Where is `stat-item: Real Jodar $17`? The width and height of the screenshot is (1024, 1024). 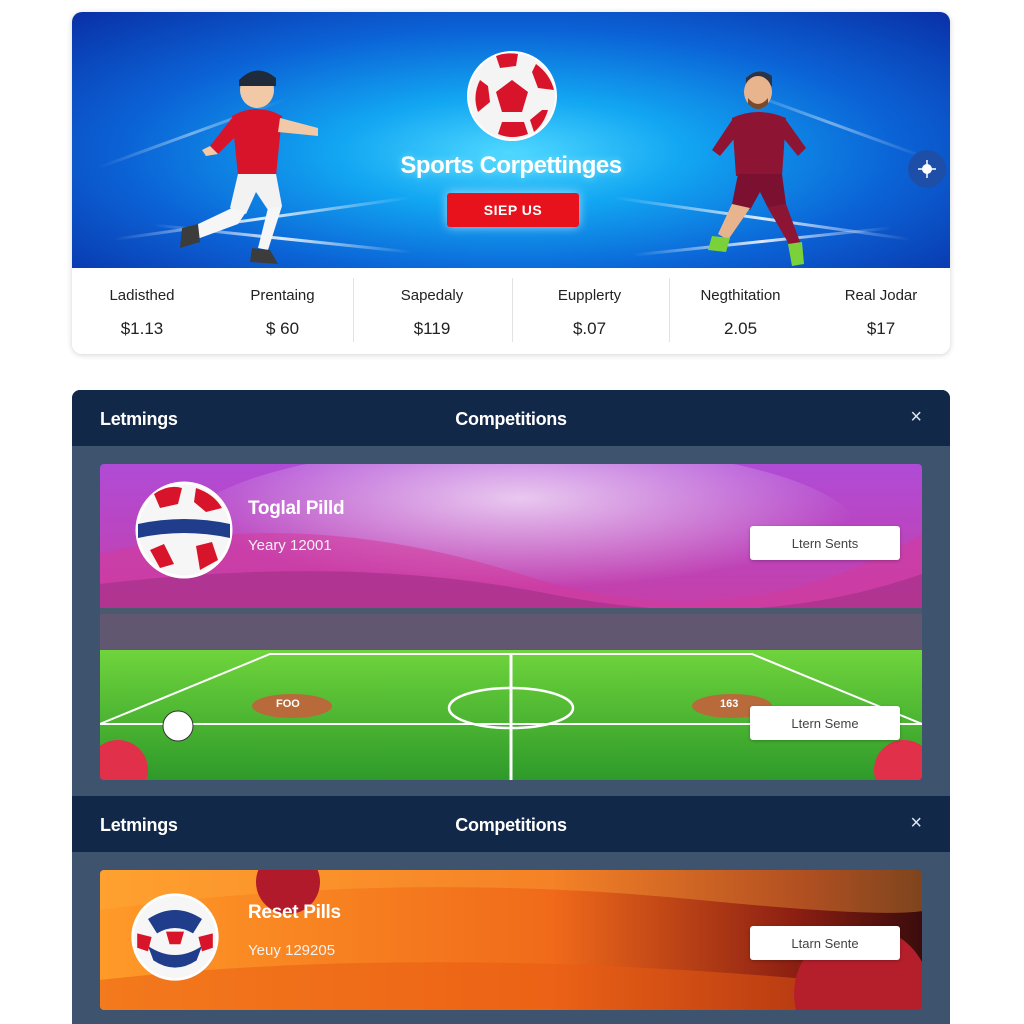
stat-item: Real Jodar $17 is located at coordinates (881, 311).